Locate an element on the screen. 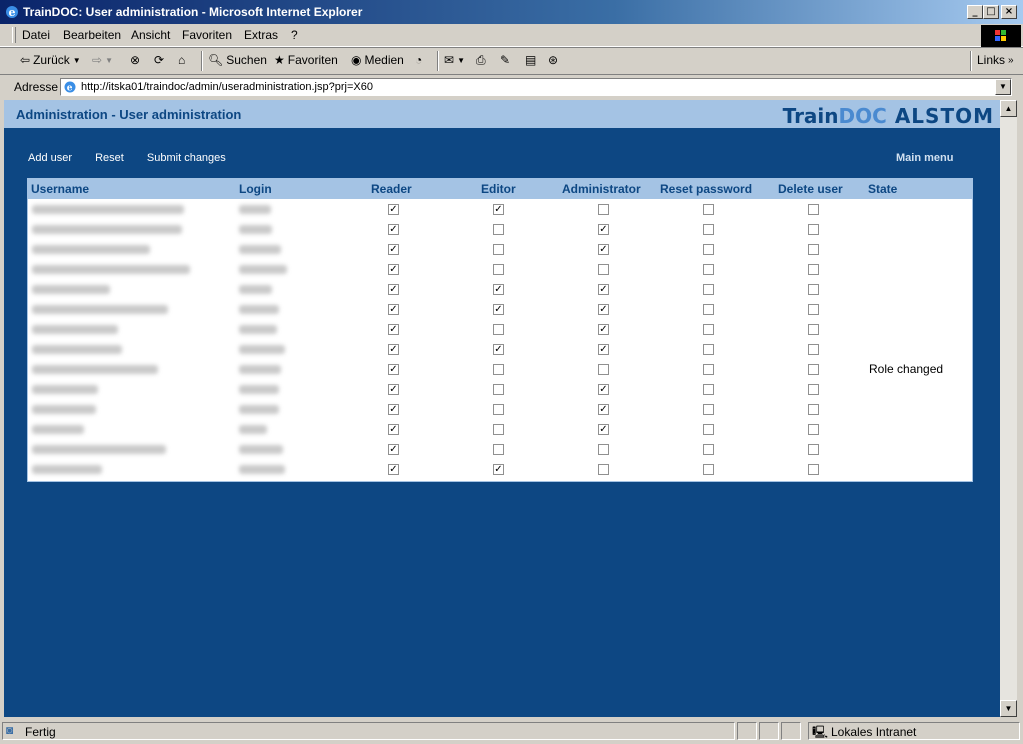 Image resolution: width=1023 pixels, height=744 pixels. scroll-down-button: ▼ is located at coordinates (1008, 708).